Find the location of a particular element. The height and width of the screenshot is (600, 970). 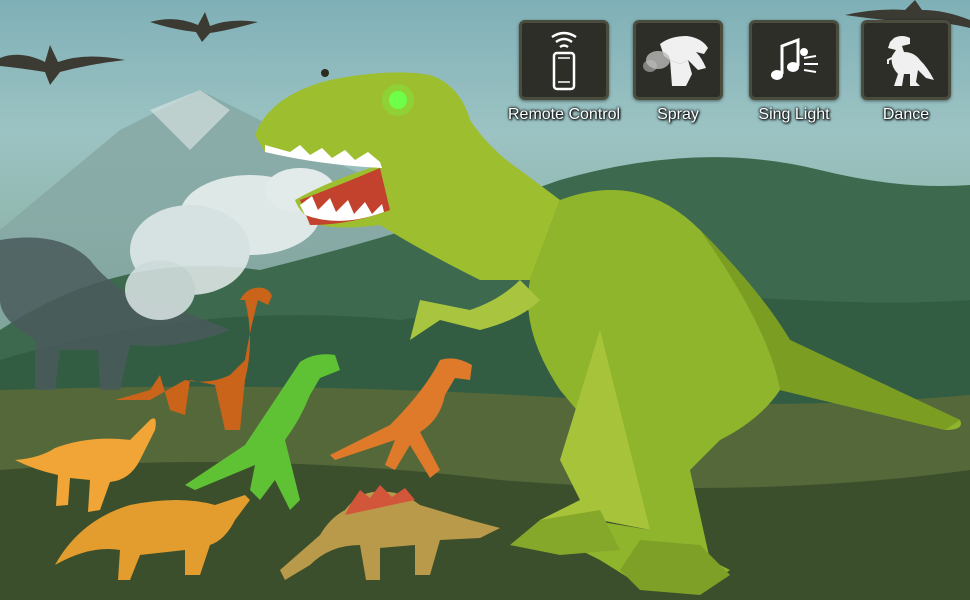

dancing-trex-icon is located at coordinates (906, 60).